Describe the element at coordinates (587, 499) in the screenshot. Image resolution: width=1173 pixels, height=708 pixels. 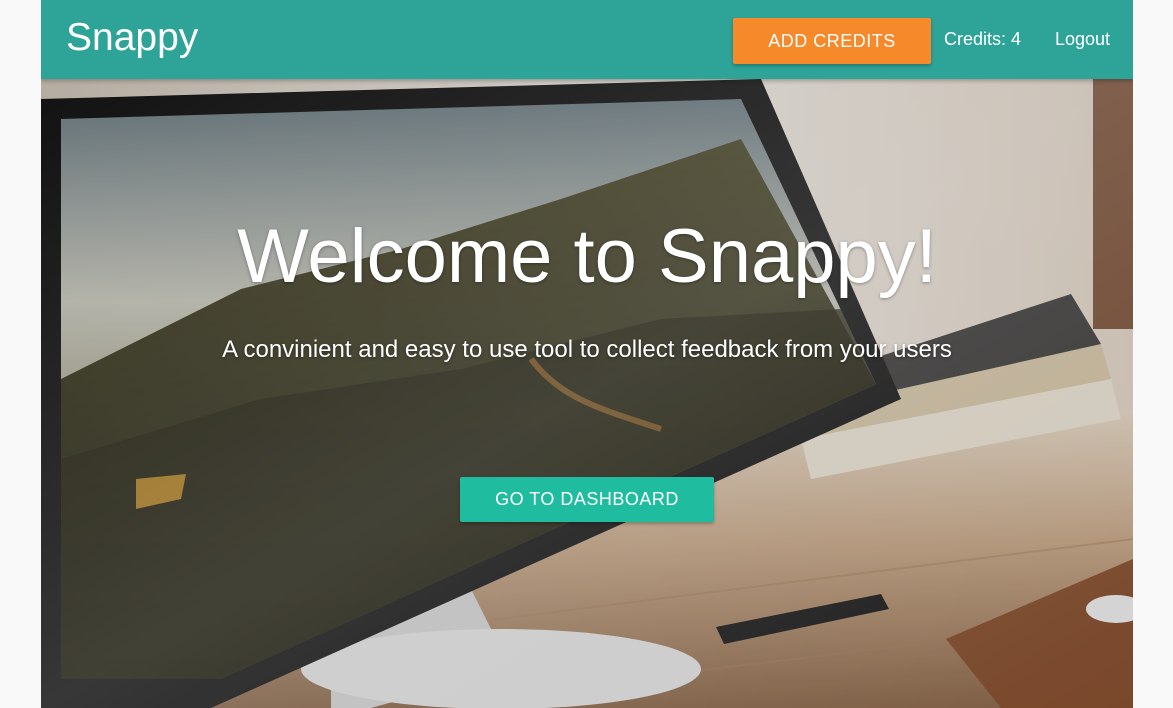
I see `go-to-dashboard-button: GO TO DASHBOARD` at that location.